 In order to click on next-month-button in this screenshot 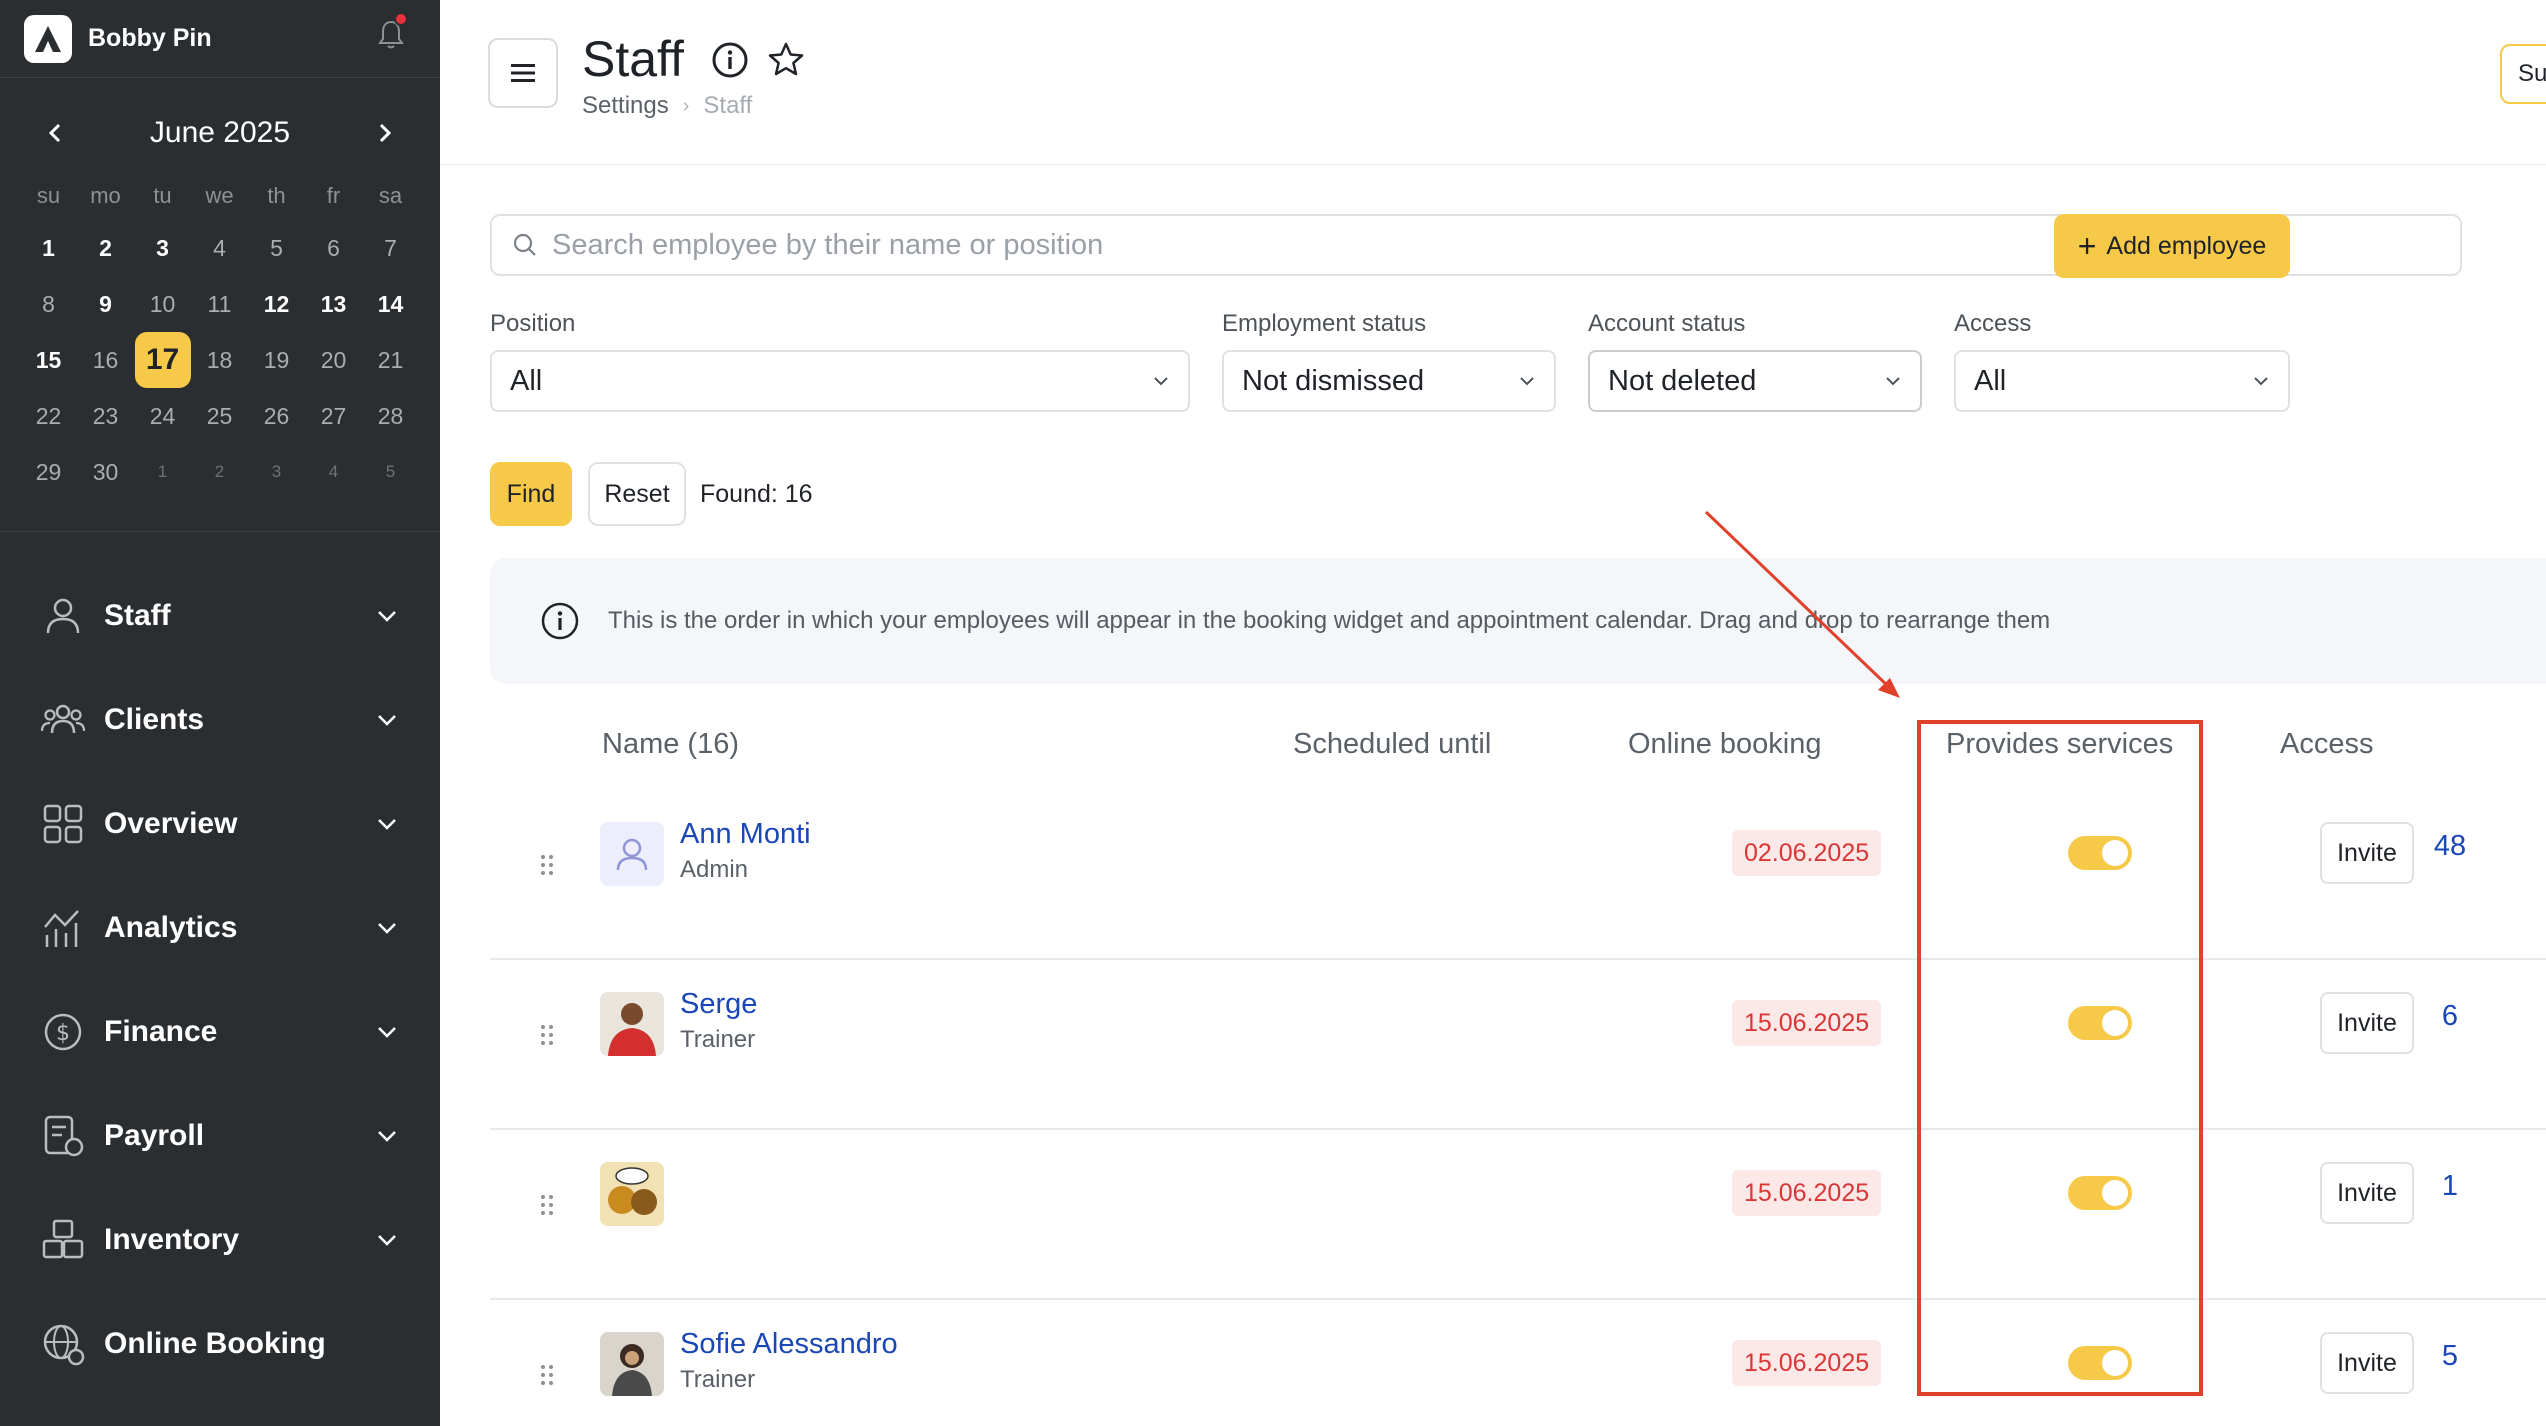, I will do `click(384, 133)`.